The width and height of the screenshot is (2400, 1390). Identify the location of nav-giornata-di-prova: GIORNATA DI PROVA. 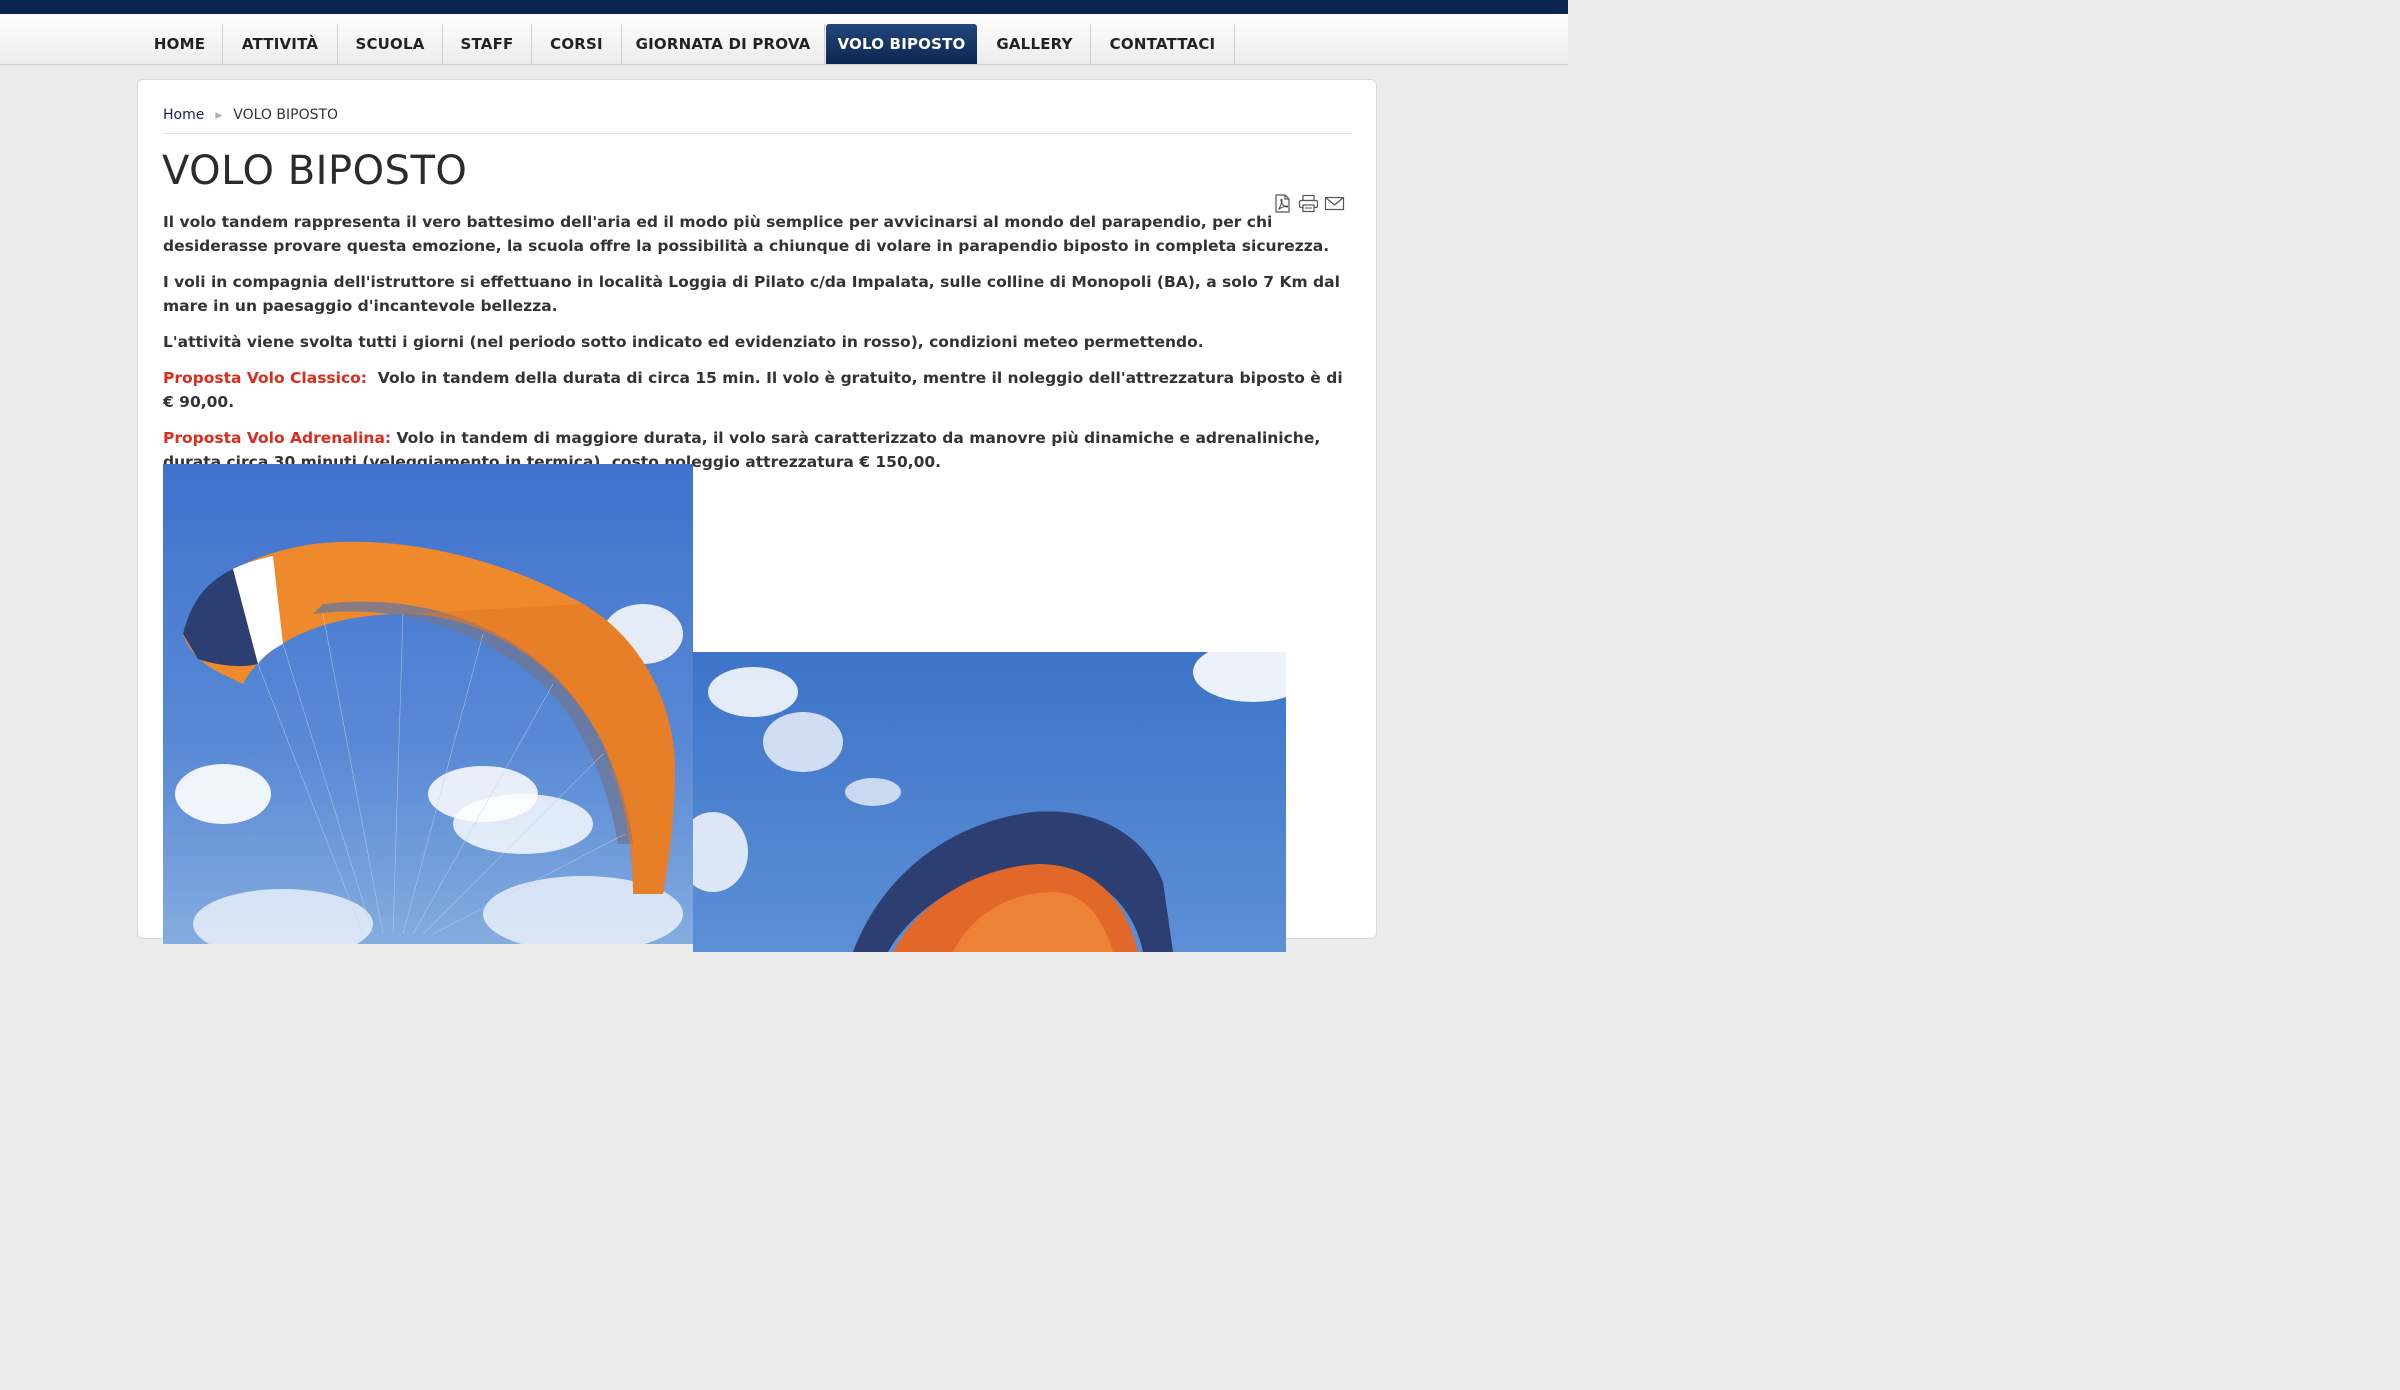
(723, 44).